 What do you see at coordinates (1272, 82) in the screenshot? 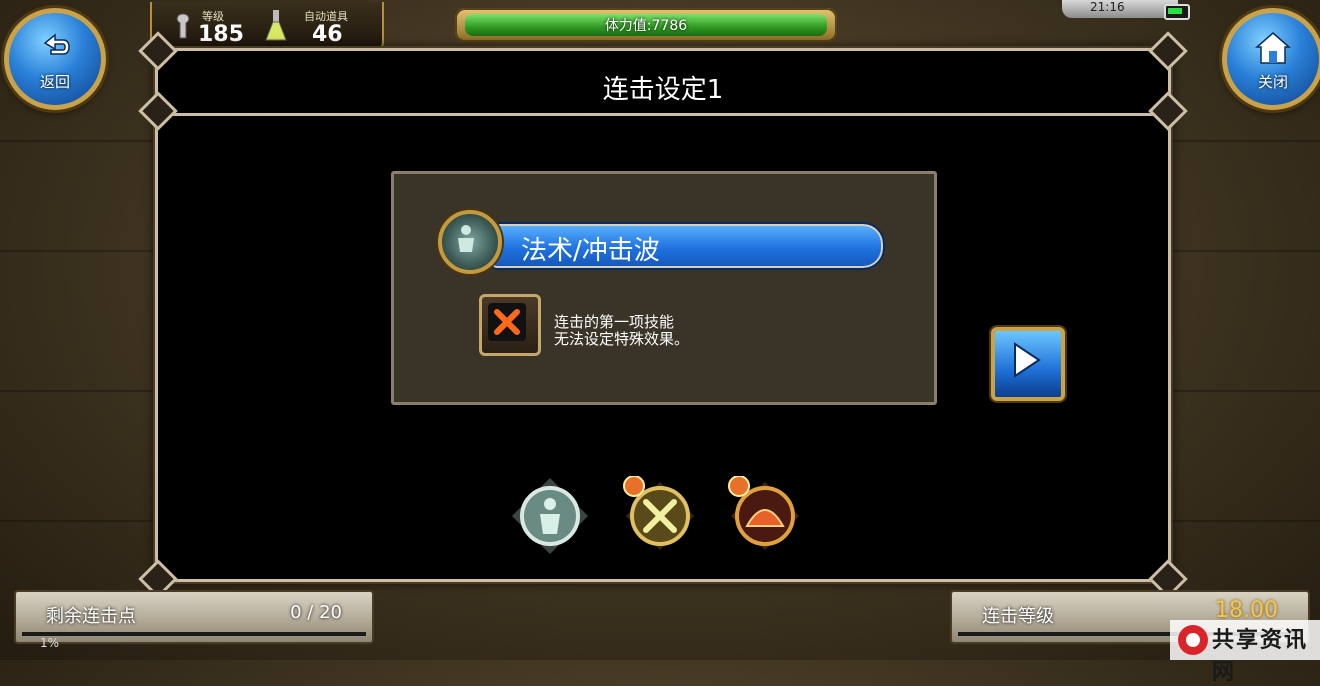
I see `close-label: 关闭` at bounding box center [1272, 82].